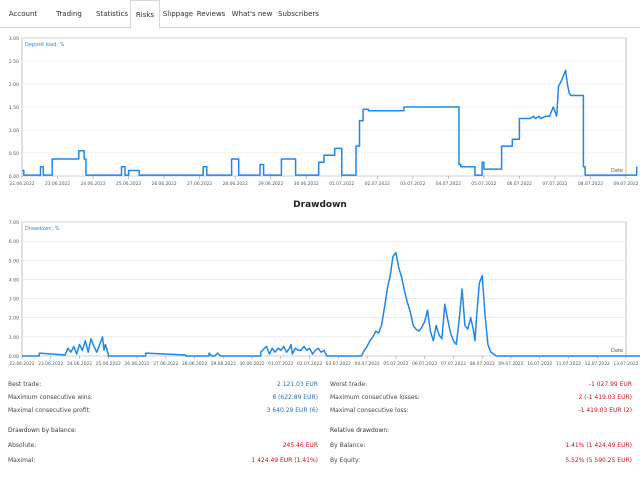  What do you see at coordinates (605, 397) in the screenshot?
I see `stat-value: 2 (-1 419.03 EUR)` at bounding box center [605, 397].